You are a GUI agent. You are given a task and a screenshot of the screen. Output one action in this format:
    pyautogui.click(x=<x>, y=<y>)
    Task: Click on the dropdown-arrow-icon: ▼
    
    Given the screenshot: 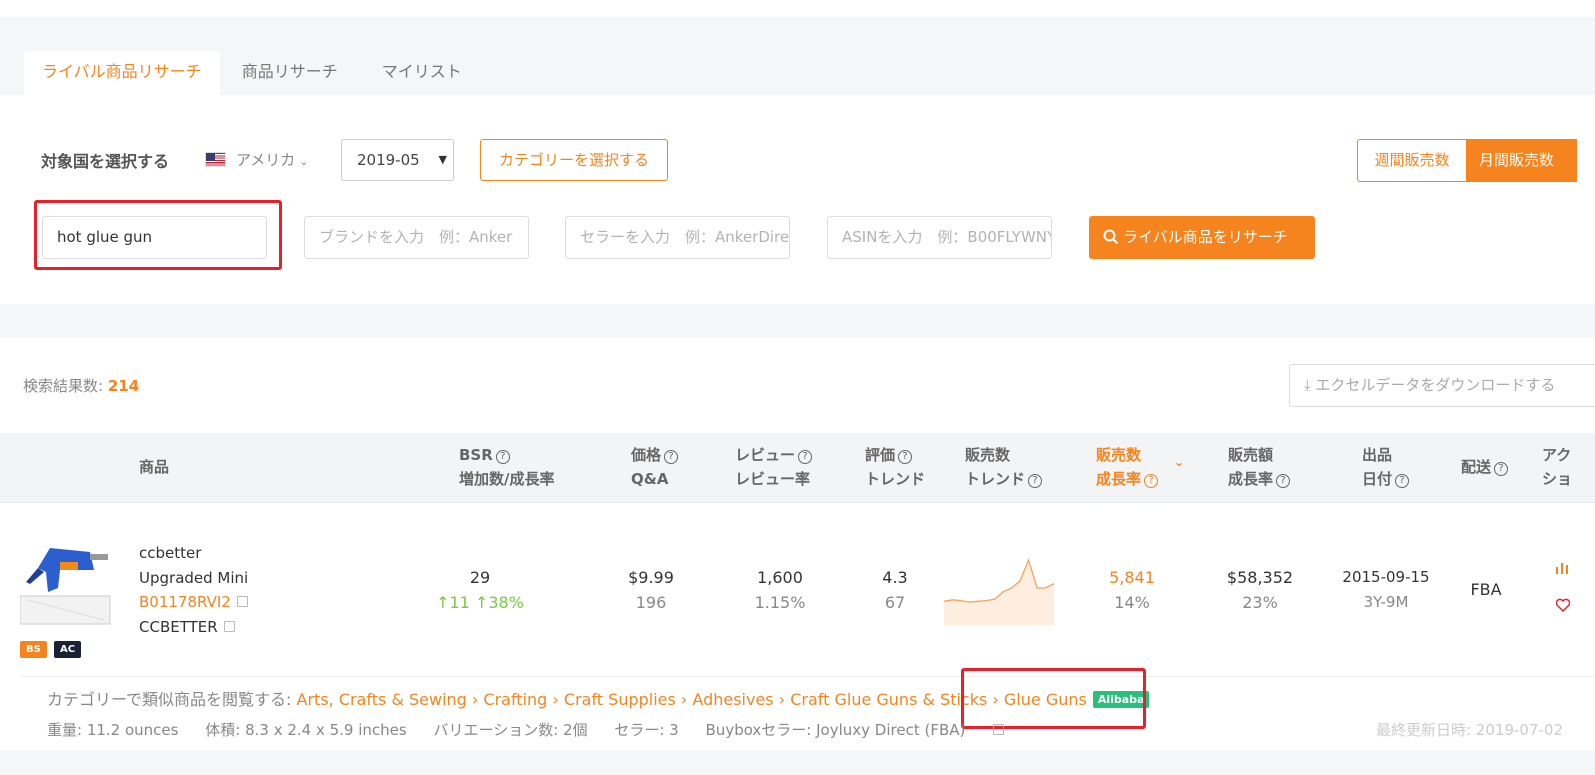 What is the action you would take?
    pyautogui.click(x=442, y=159)
    